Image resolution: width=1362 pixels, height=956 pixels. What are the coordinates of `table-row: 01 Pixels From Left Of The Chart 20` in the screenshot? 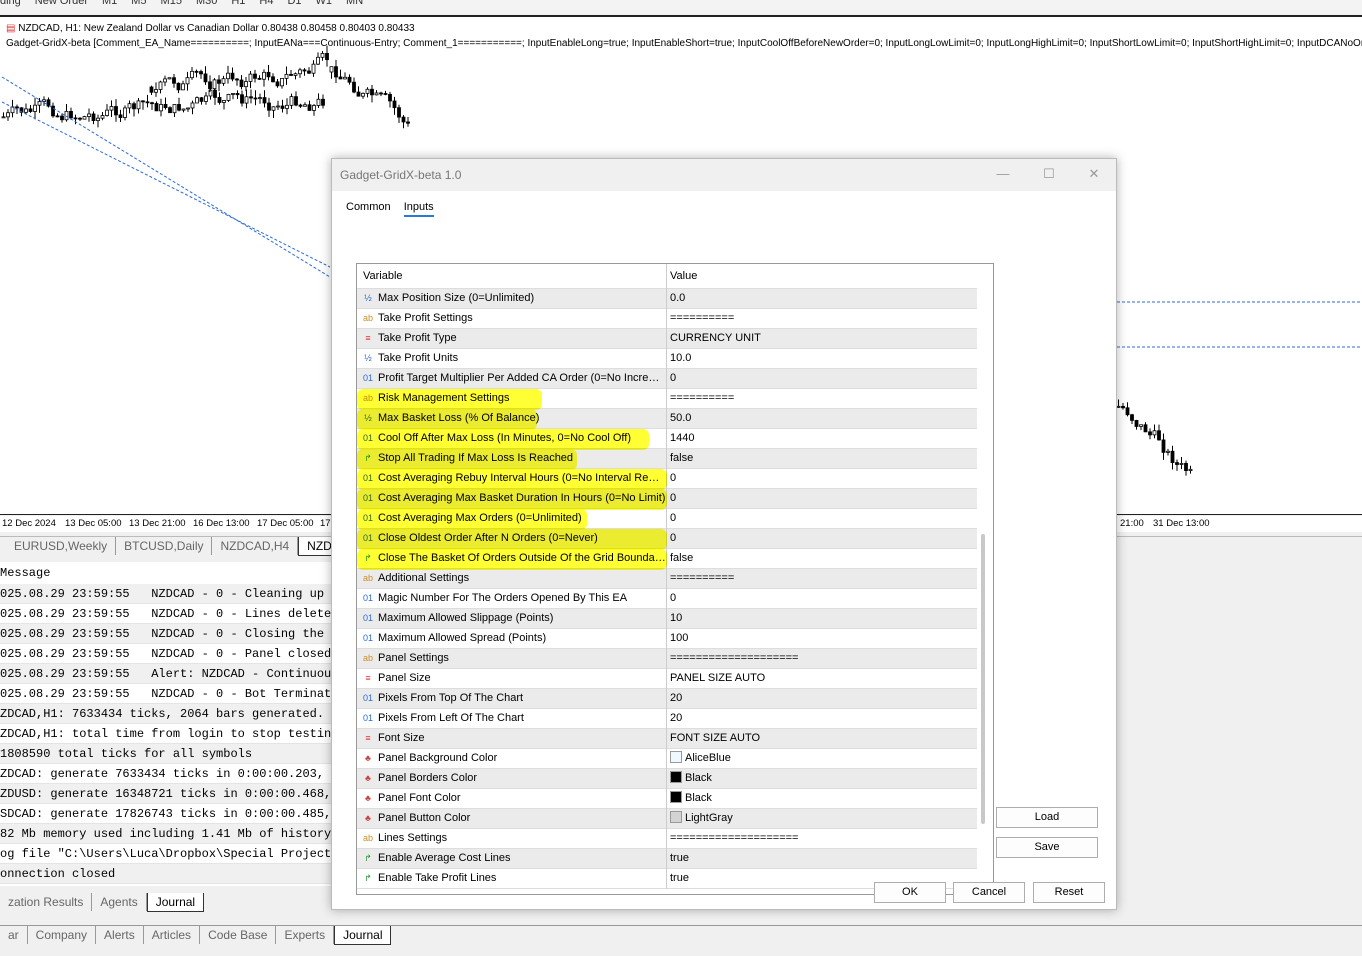 It's located at (667, 719).